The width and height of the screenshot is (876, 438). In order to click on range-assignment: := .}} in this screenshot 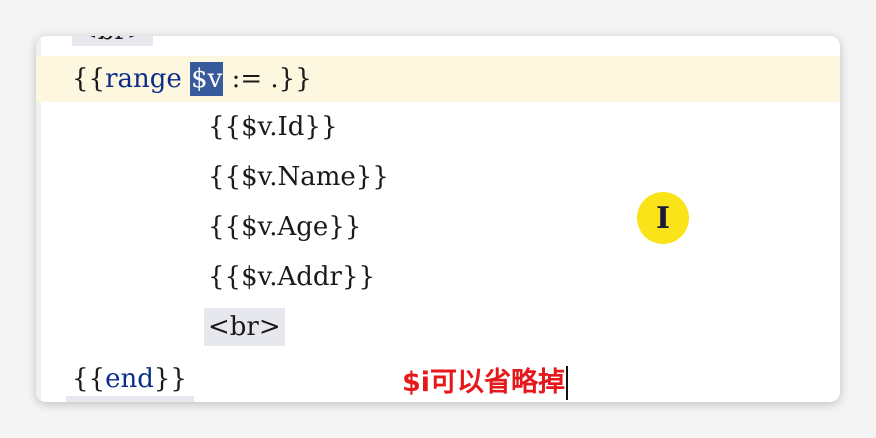, I will do `click(267, 79)`.